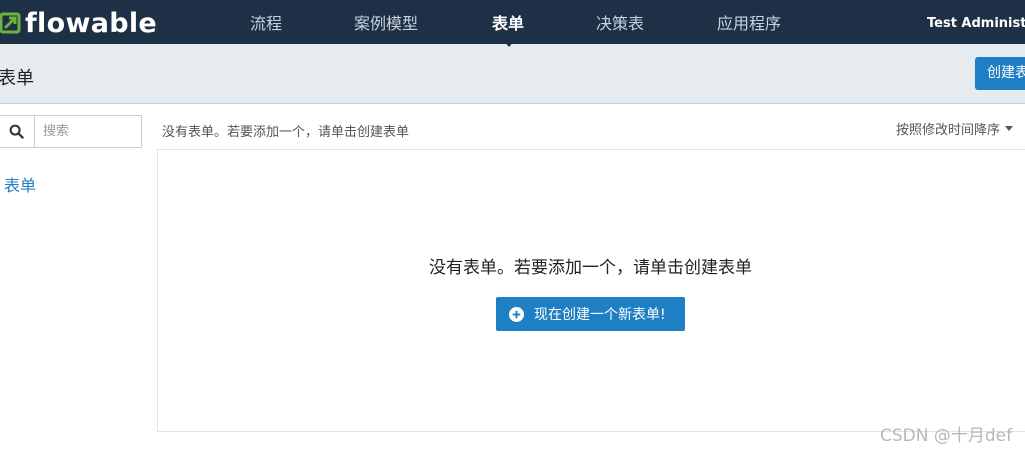  I want to click on nav-item-process: 流程, so click(266, 24).